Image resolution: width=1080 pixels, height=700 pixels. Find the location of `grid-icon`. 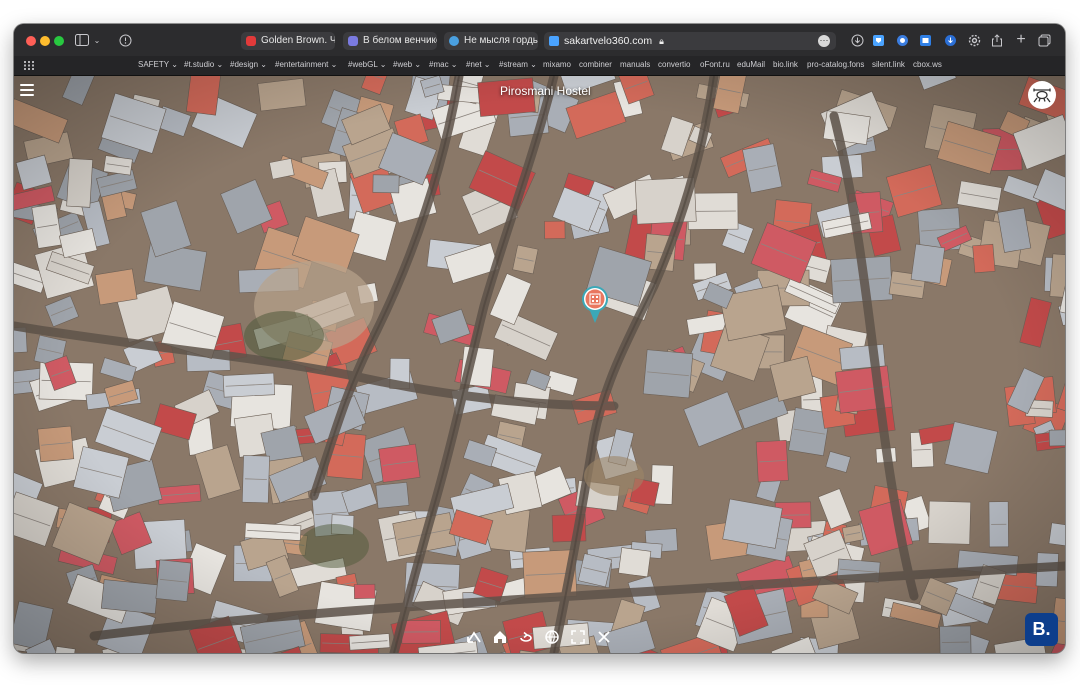

grid-icon is located at coordinates (29, 65).